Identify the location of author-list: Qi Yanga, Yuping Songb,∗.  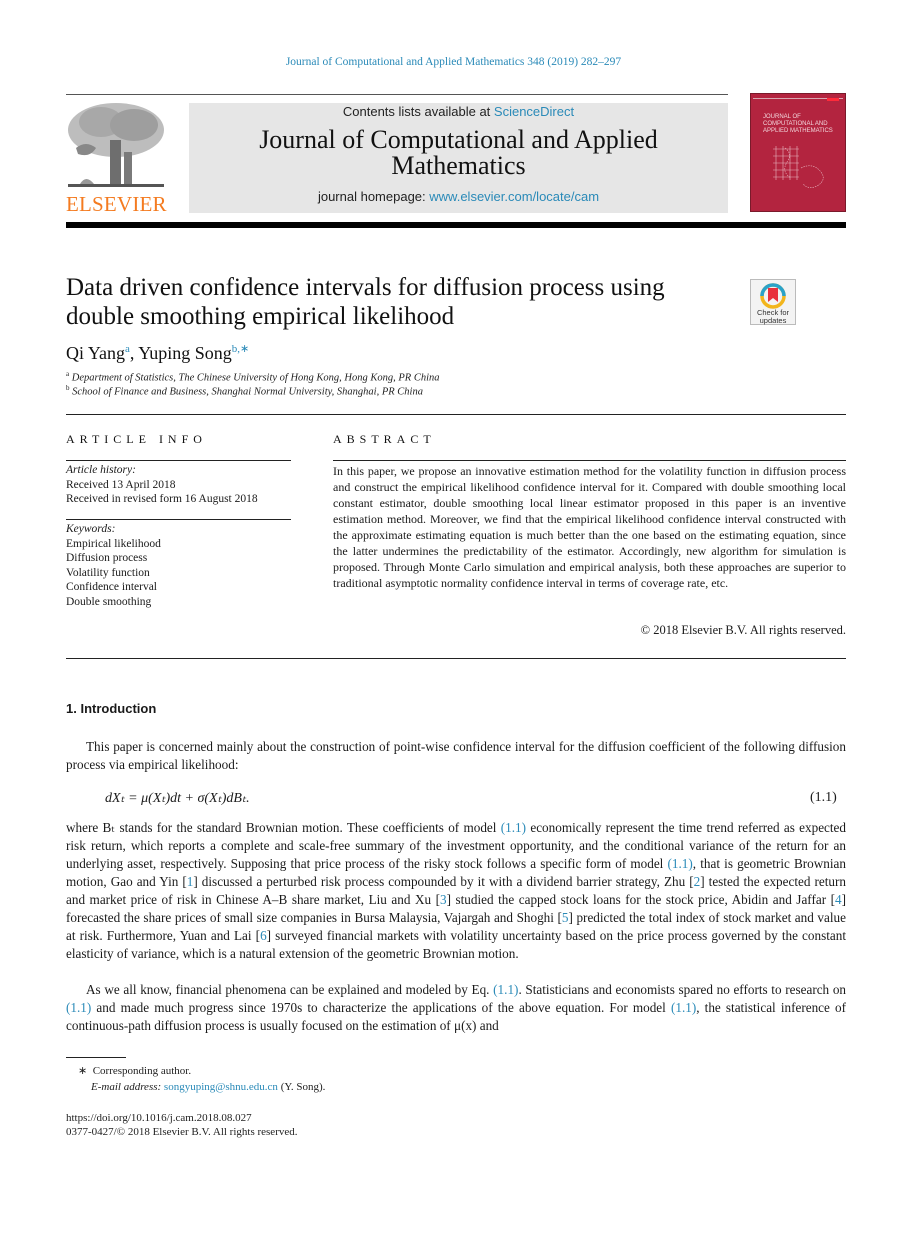
(158, 353).